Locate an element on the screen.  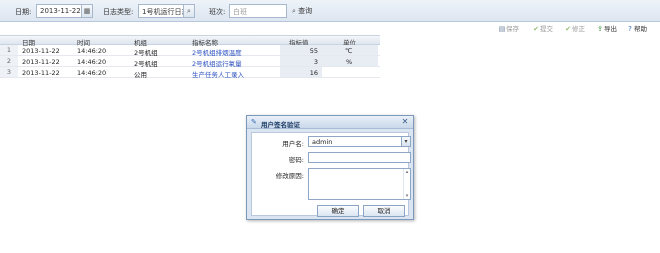
dialog-body: 用户名: admin ▾ 密码: 修改原因: ▴ ▾ is located at coordinates (331, 174).